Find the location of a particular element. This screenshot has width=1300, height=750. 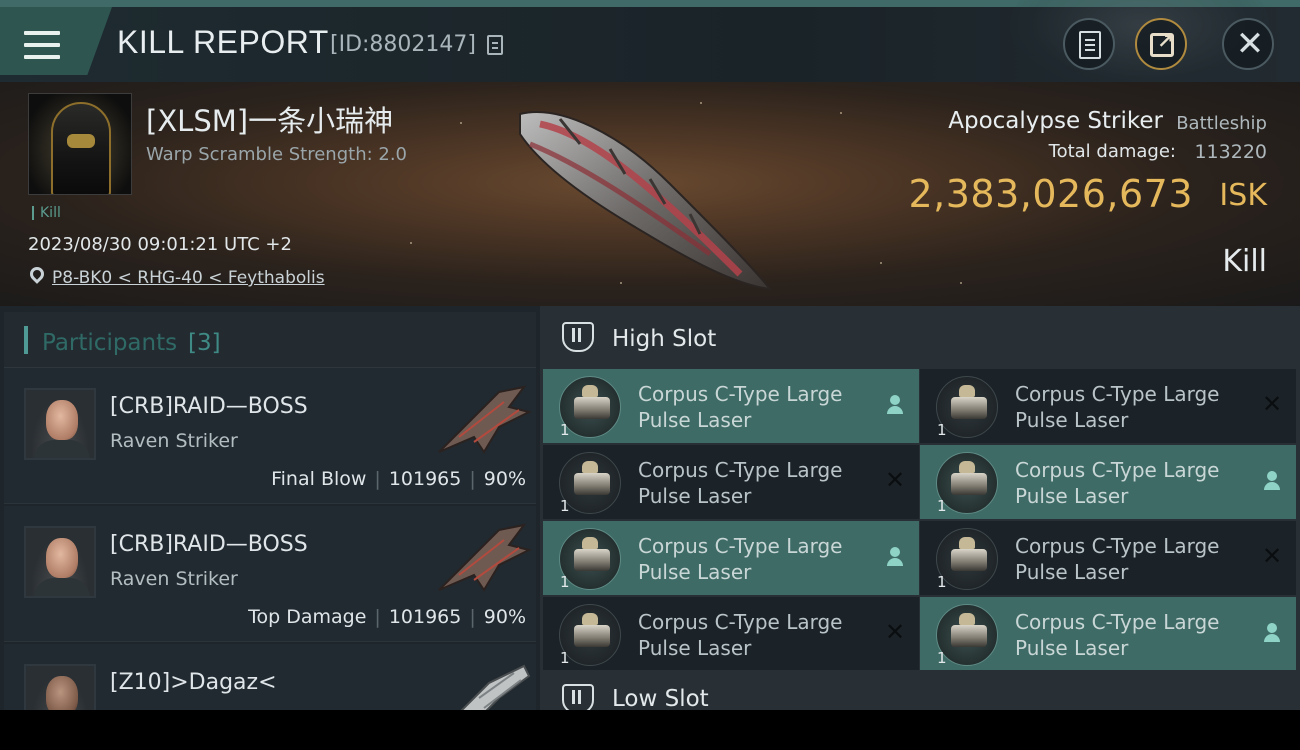

share-icon is located at coordinates (1162, 43).